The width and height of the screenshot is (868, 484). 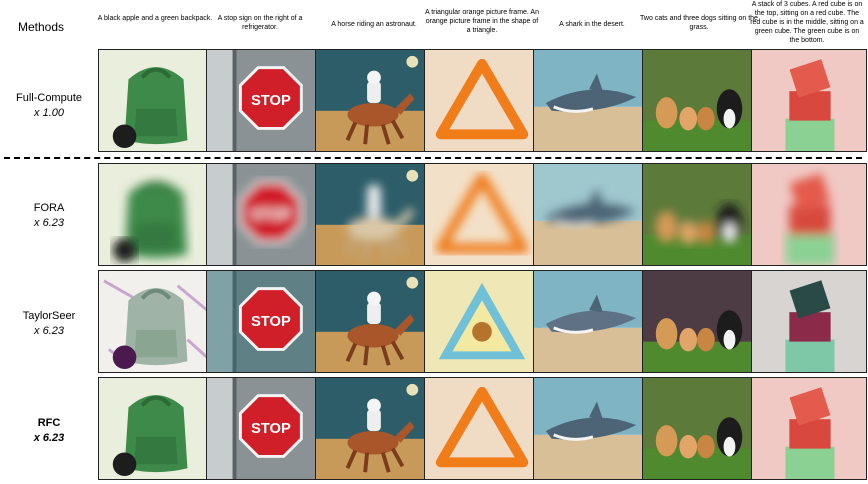 What do you see at coordinates (155, 18) in the screenshot?
I see `prompt-apple-backpack: A black apple and a green backpack.` at bounding box center [155, 18].